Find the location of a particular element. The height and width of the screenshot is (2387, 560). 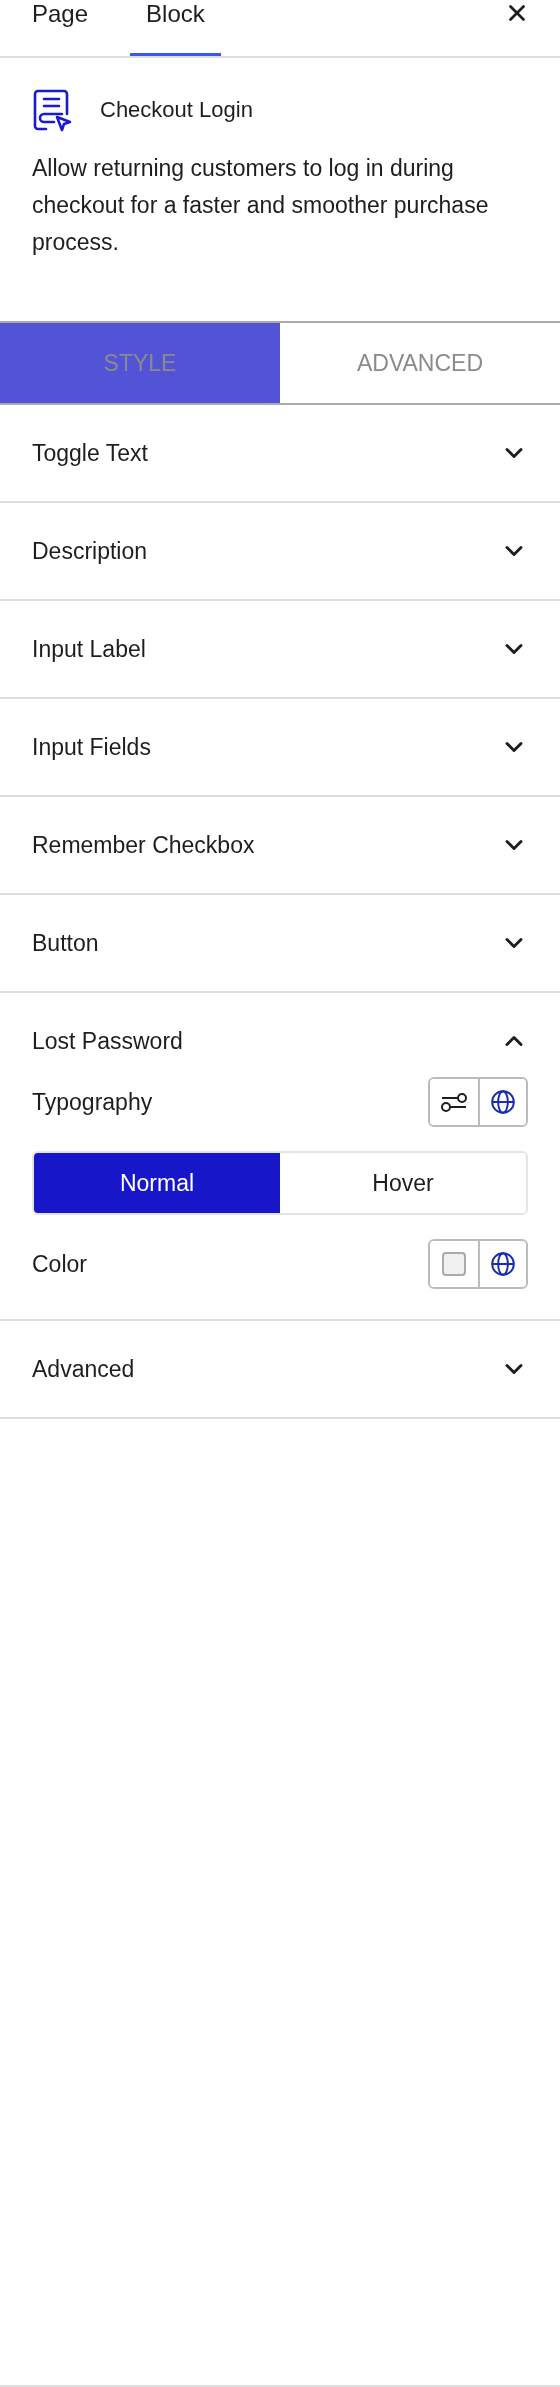

section-header: Button is located at coordinates (280, 943).